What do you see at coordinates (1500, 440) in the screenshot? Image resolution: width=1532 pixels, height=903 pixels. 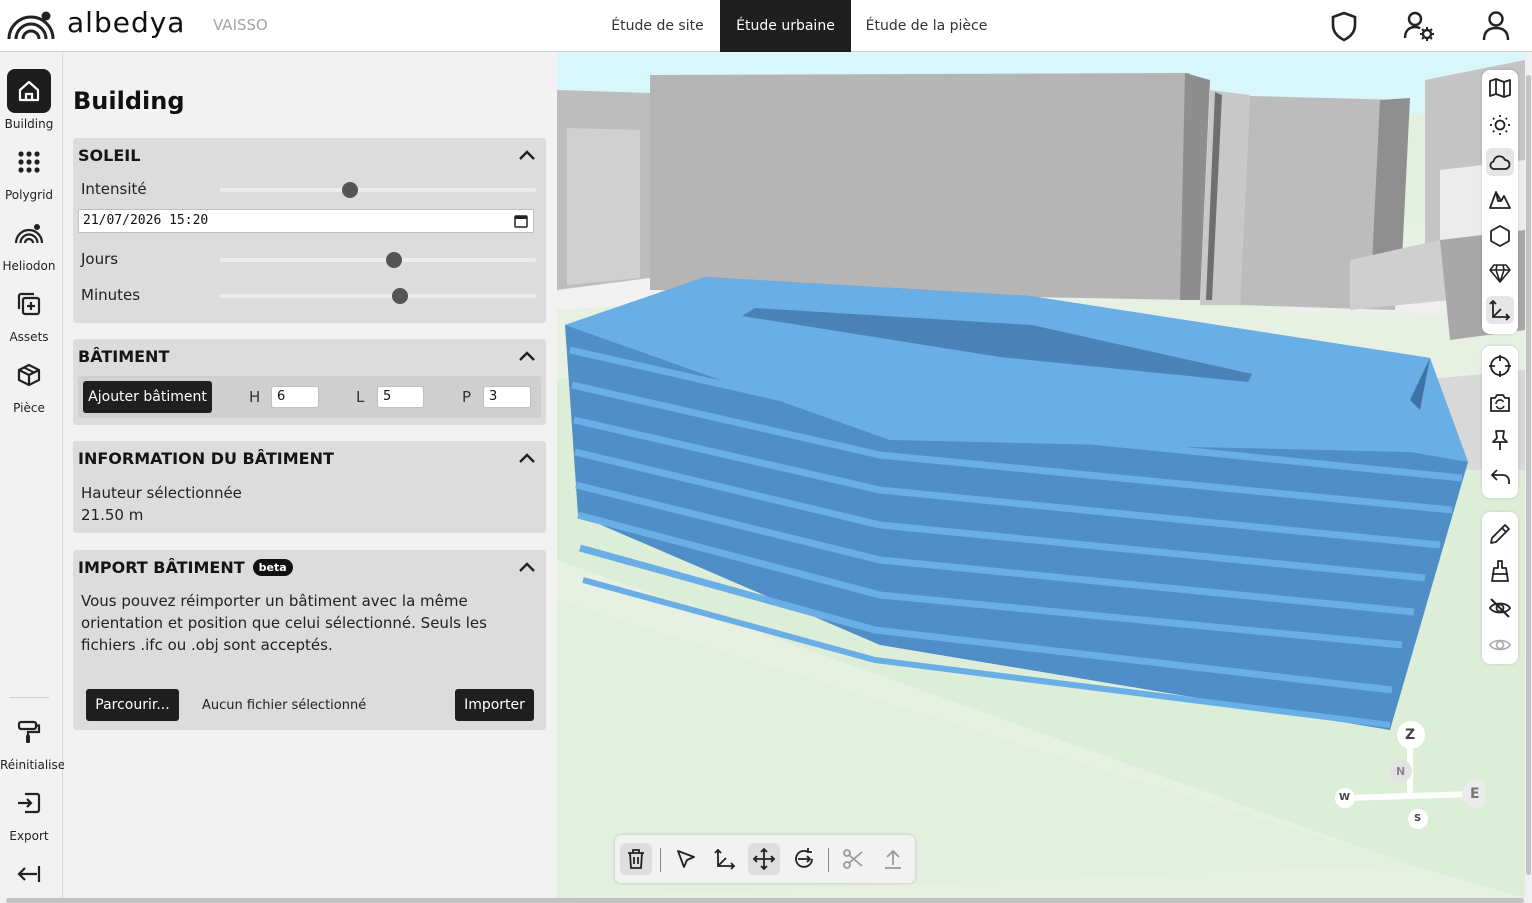 I see `pin-icon` at bounding box center [1500, 440].